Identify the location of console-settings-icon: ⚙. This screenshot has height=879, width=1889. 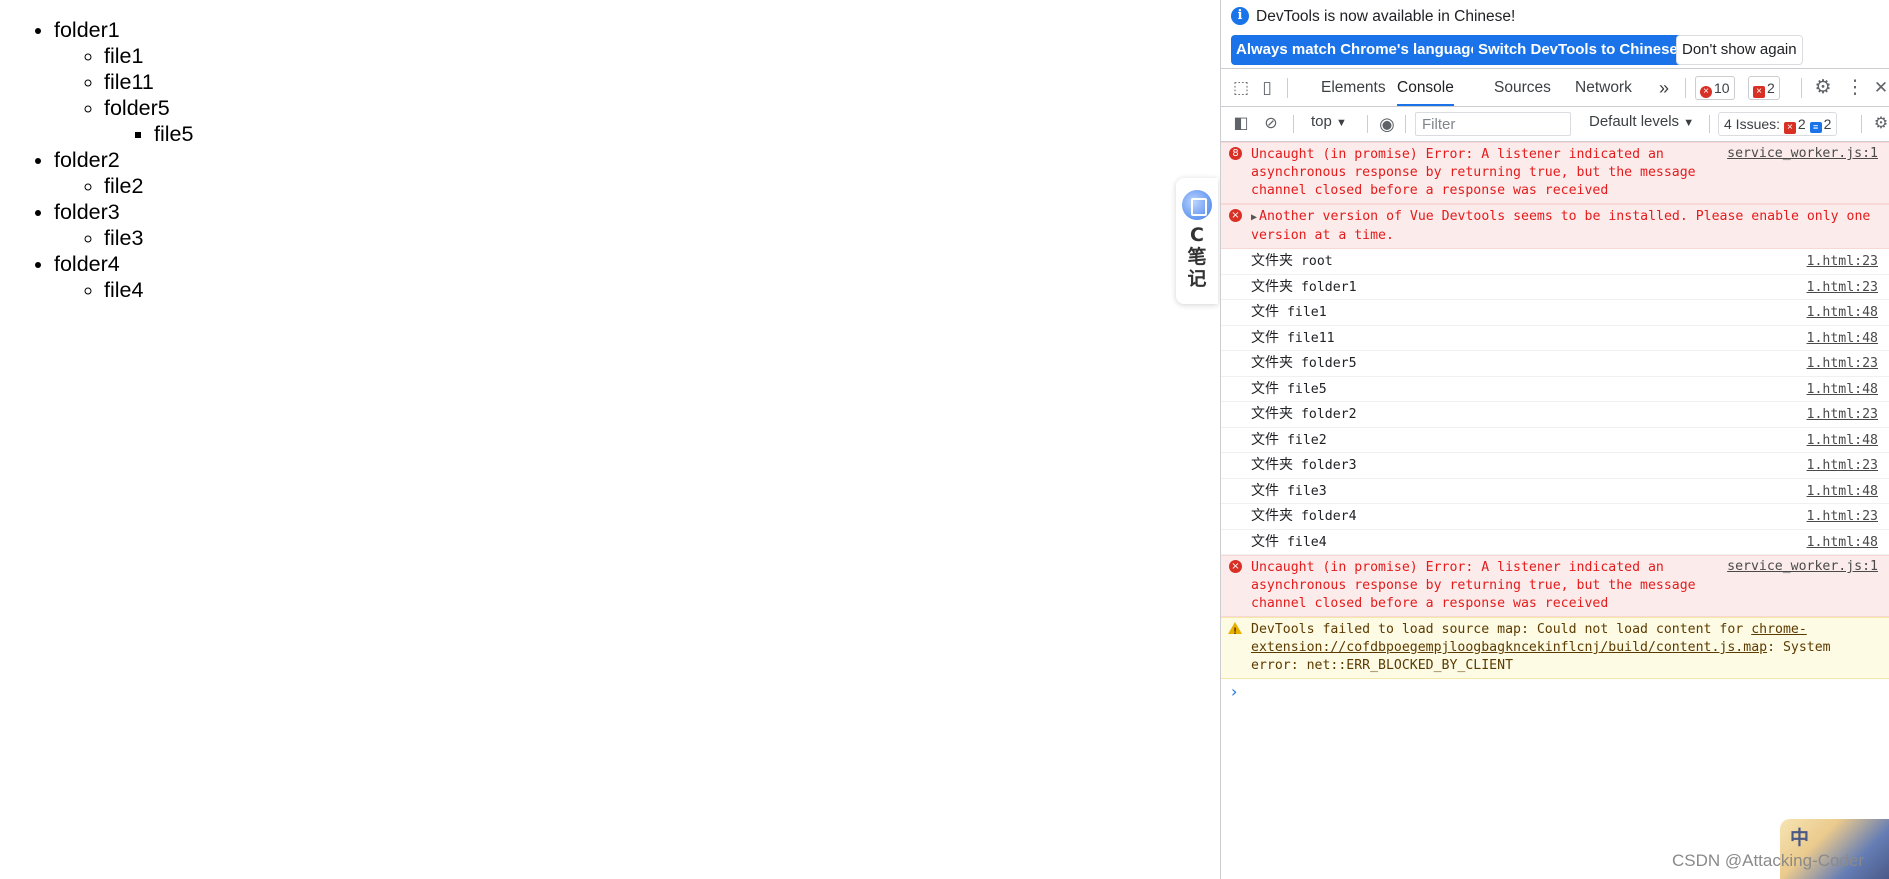
(1880, 124).